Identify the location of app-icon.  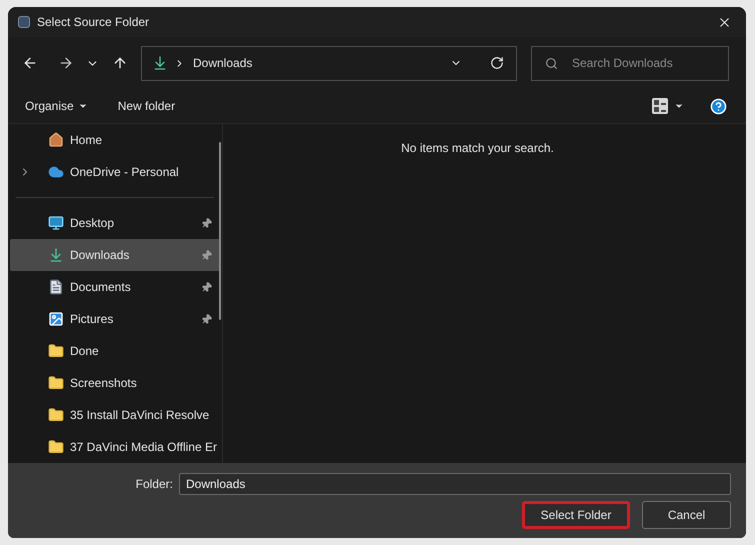
(24, 22).